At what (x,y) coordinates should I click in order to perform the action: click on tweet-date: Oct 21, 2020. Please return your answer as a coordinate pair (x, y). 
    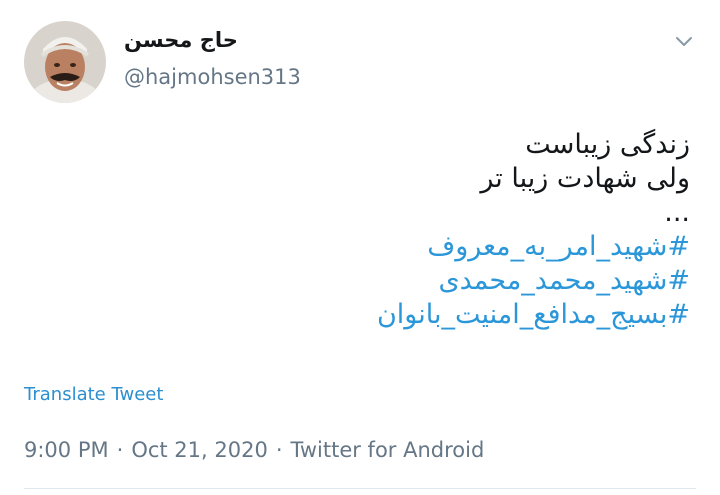
    Looking at the image, I should click on (199, 450).